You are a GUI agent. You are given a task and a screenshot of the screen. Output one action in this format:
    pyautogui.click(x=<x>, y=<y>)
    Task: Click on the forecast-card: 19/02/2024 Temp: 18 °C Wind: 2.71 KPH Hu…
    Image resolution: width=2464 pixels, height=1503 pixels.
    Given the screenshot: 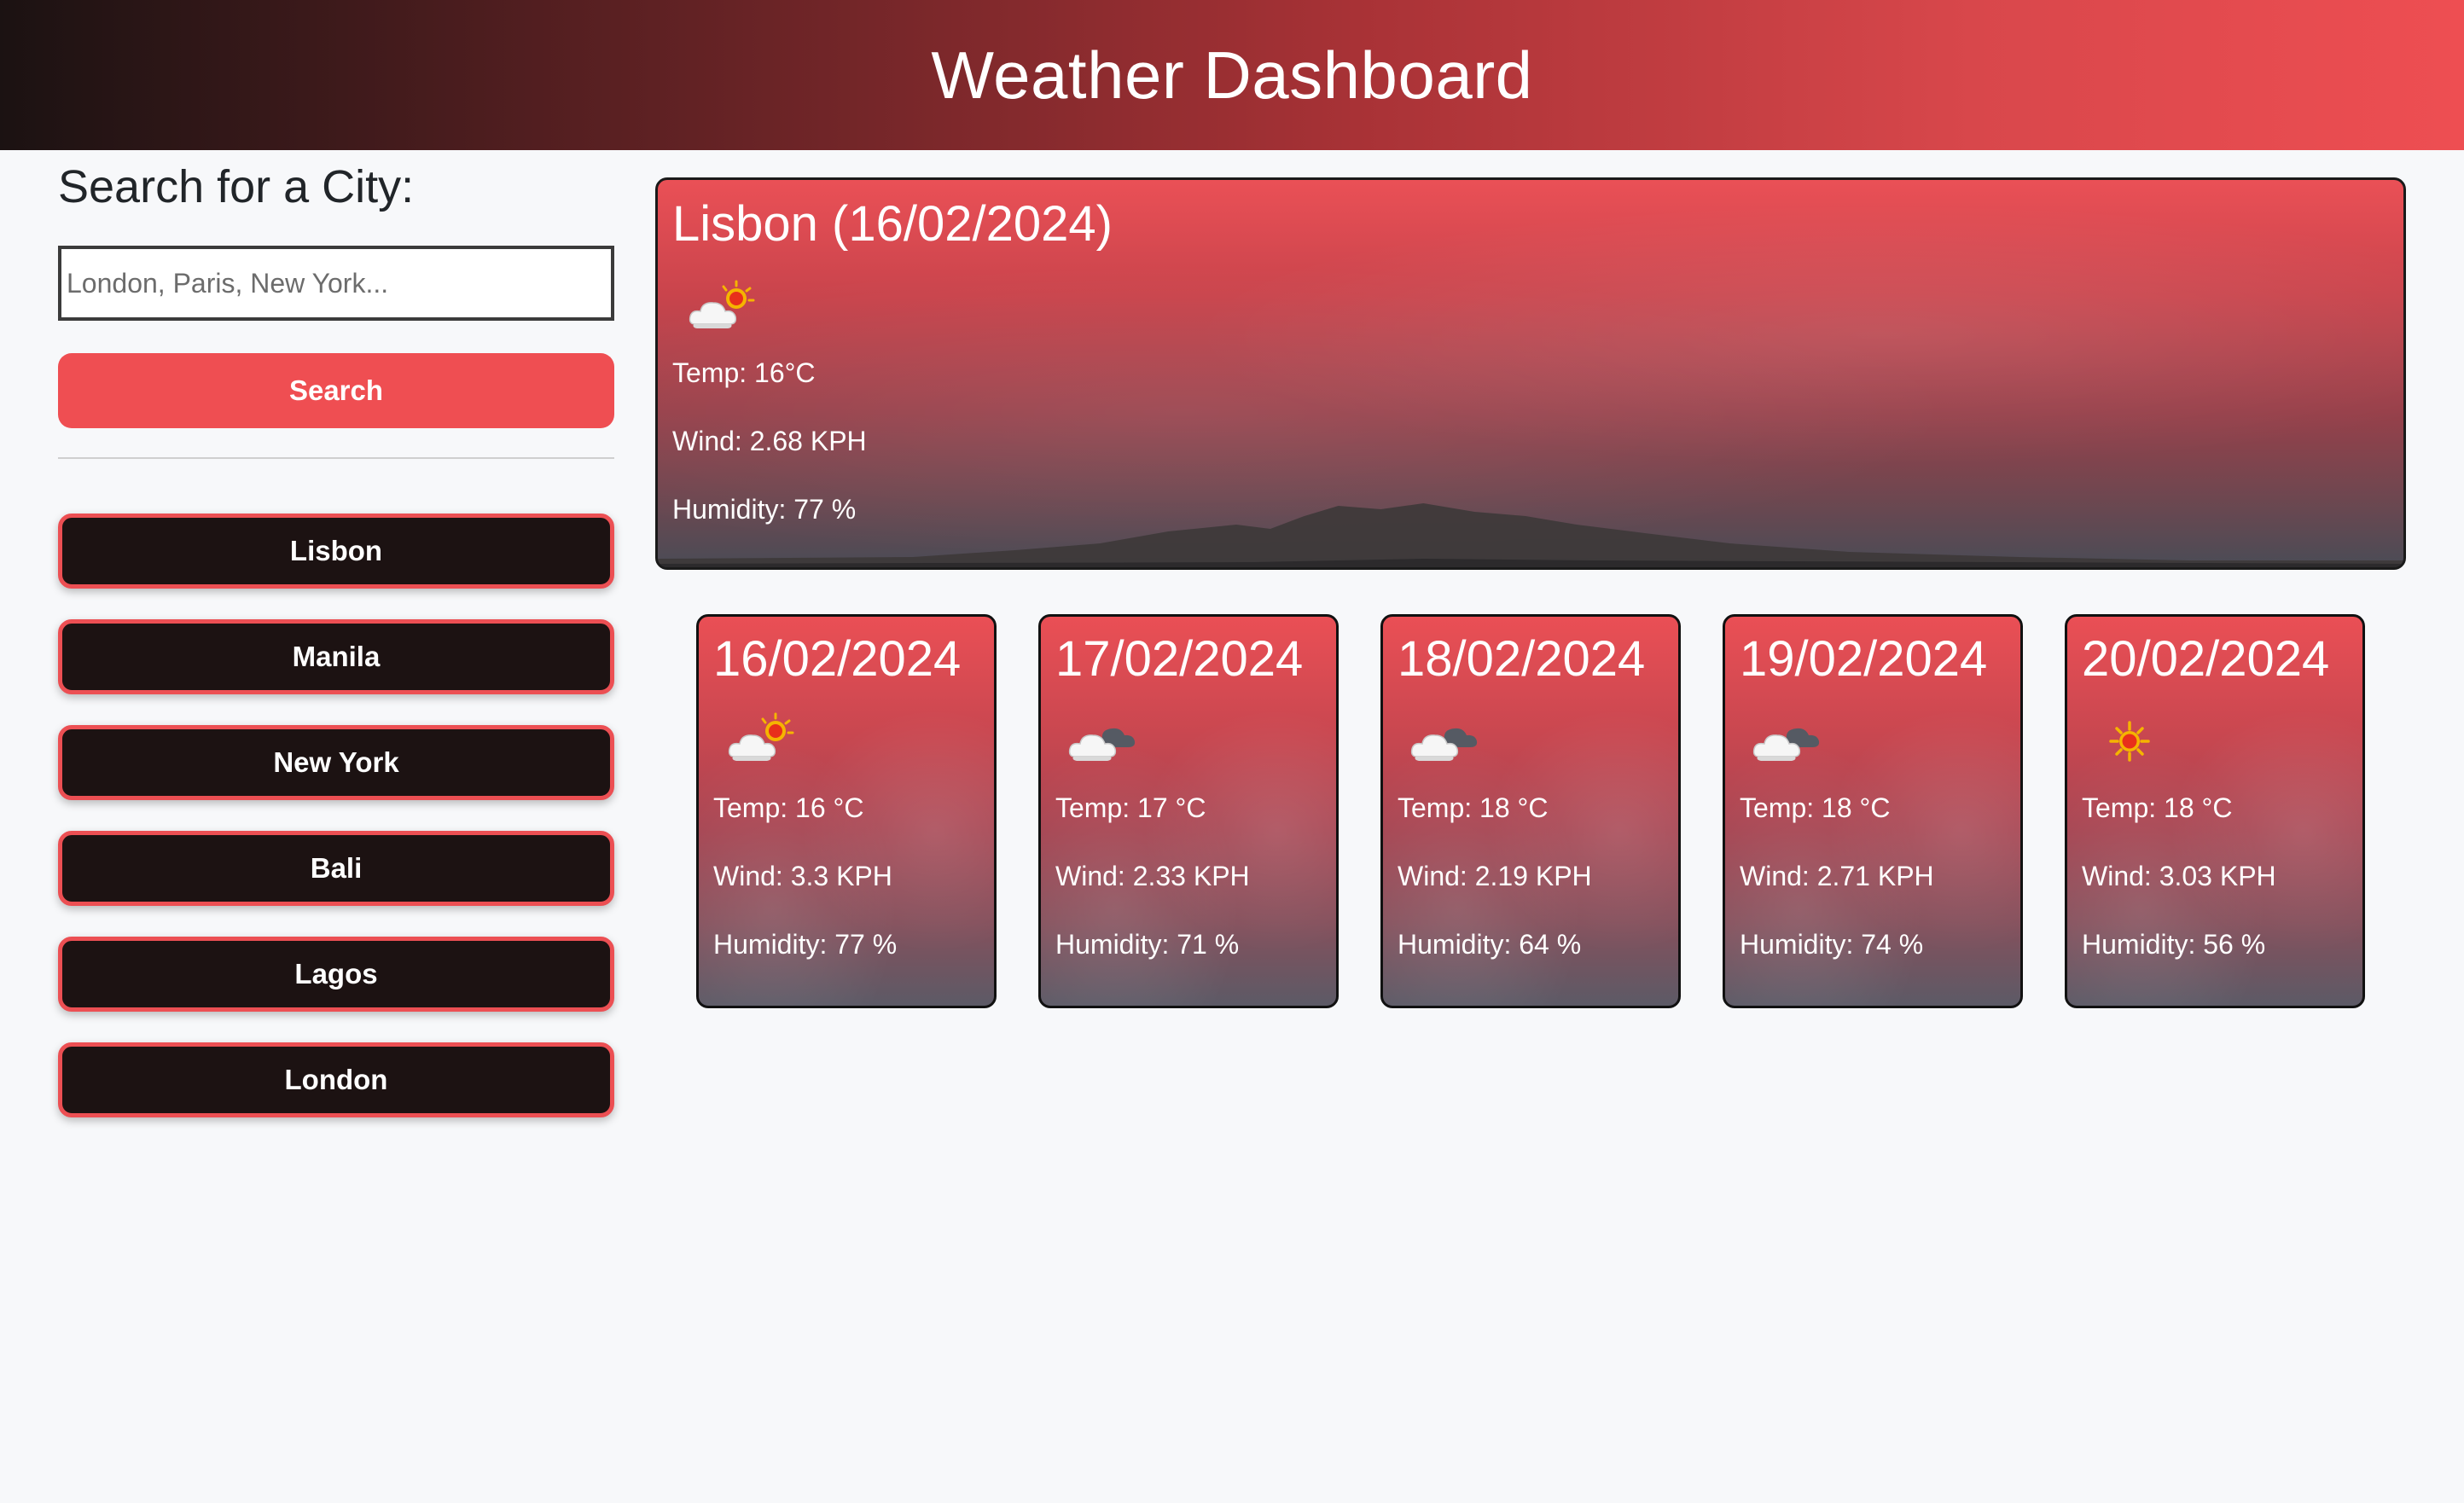 What is the action you would take?
    pyautogui.click(x=1873, y=811)
    